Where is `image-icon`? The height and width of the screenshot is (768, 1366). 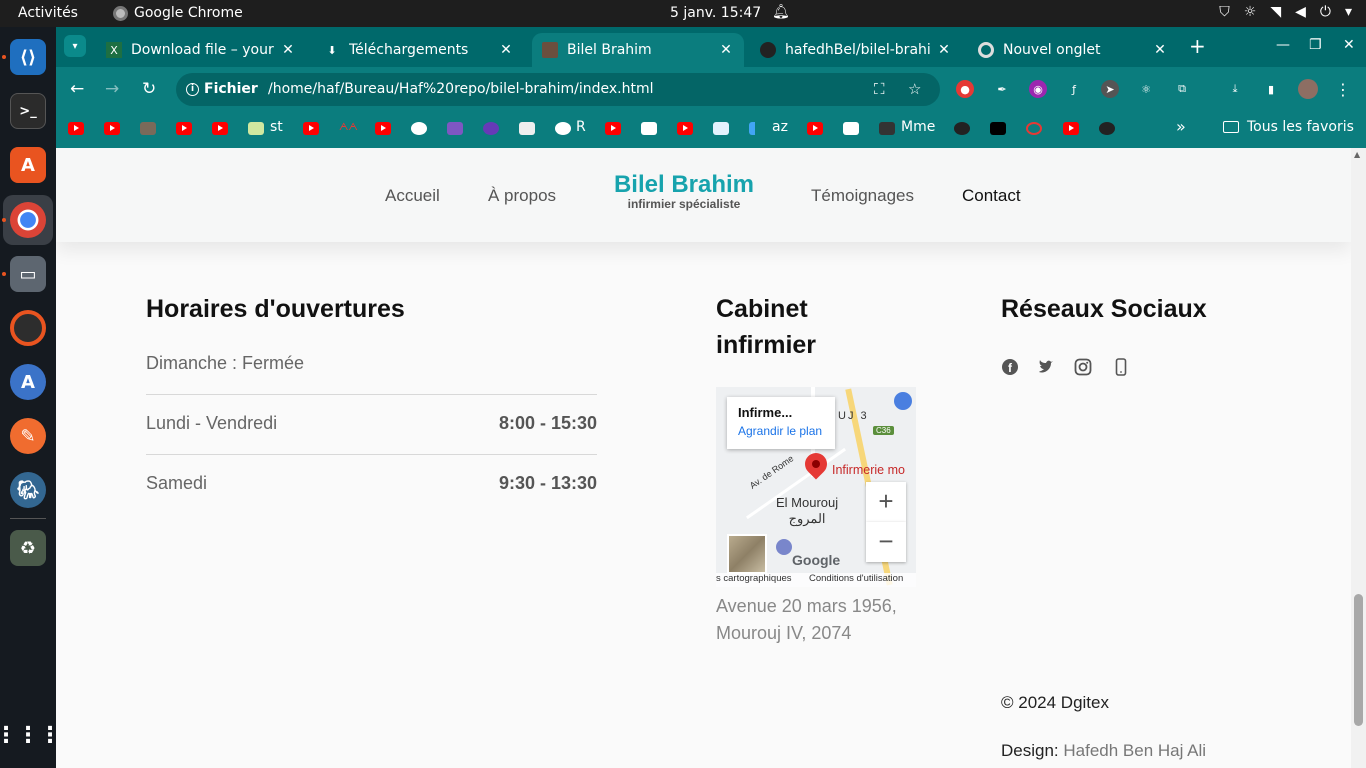 image-icon is located at coordinates (256, 128).